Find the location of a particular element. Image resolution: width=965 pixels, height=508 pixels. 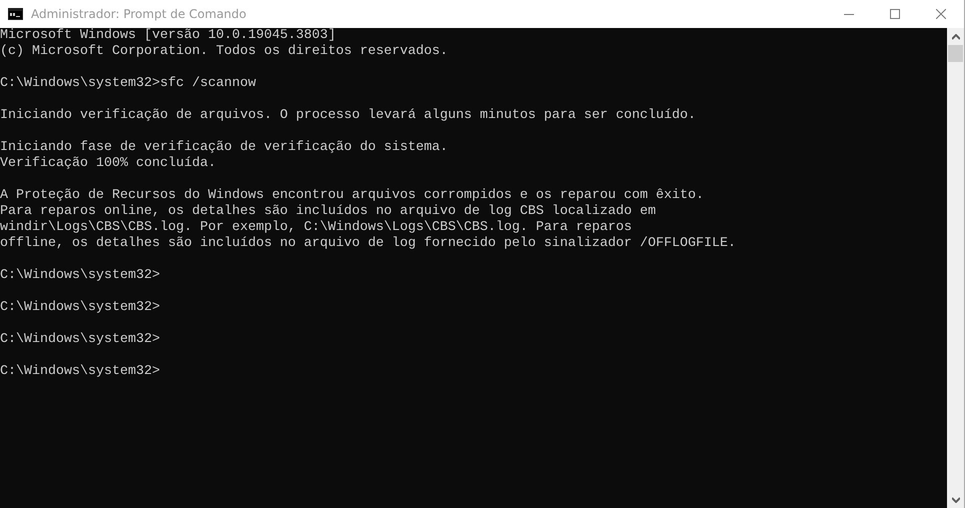

scrollbar is located at coordinates (955, 268).